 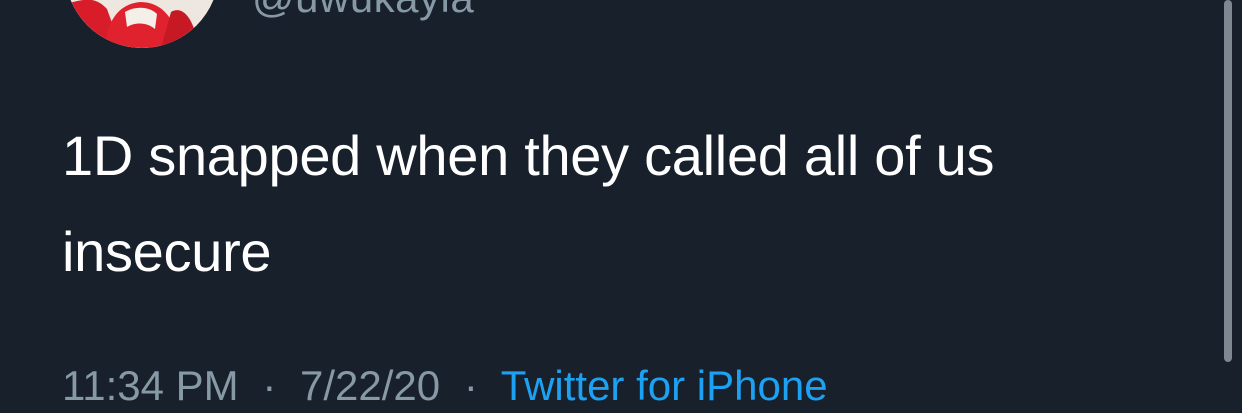 I want to click on tweet-metadata: 11:34 PM · 7/22/20 · Twitter for iPhone, so click(x=445, y=386).